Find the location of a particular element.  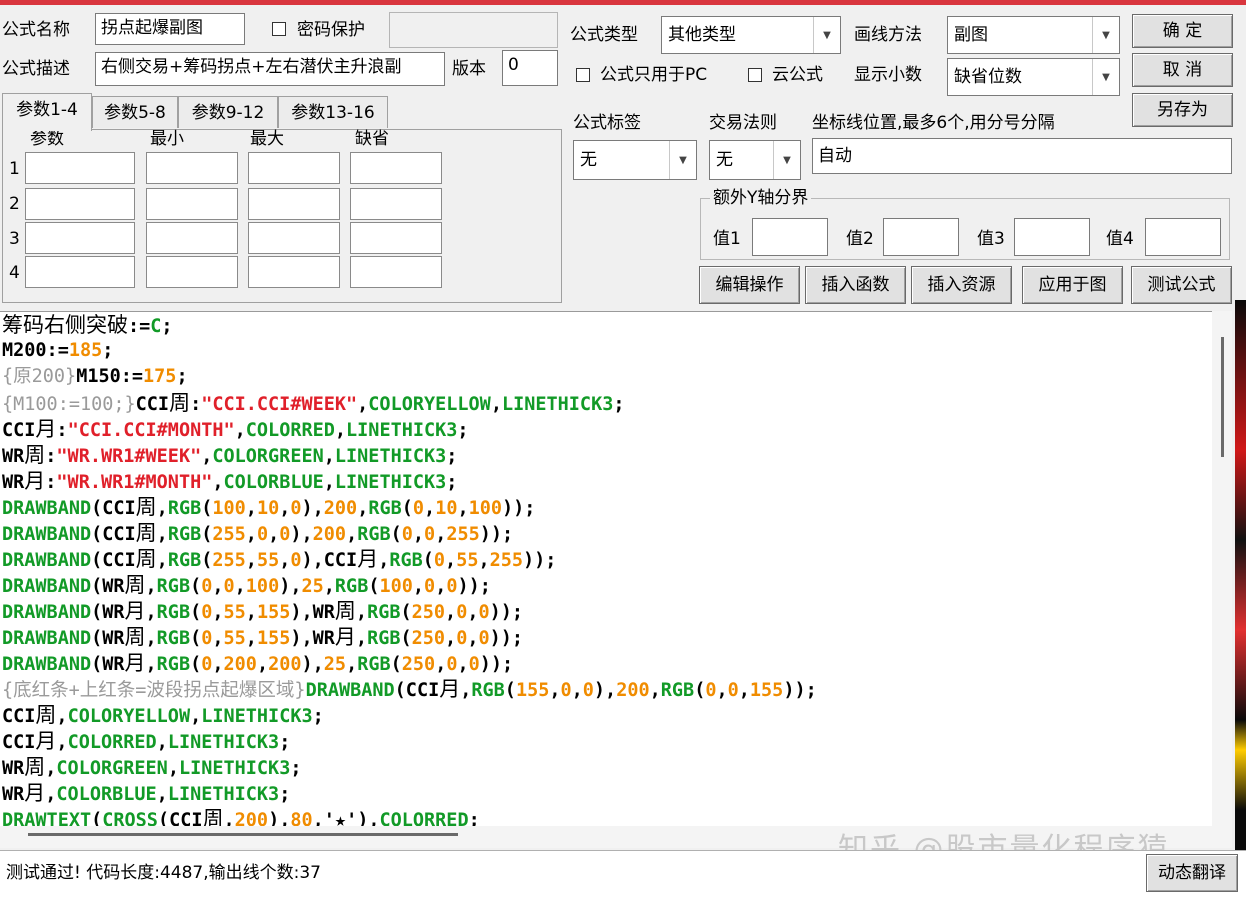

insert-resource-button: 插入资源 is located at coordinates (961, 285).